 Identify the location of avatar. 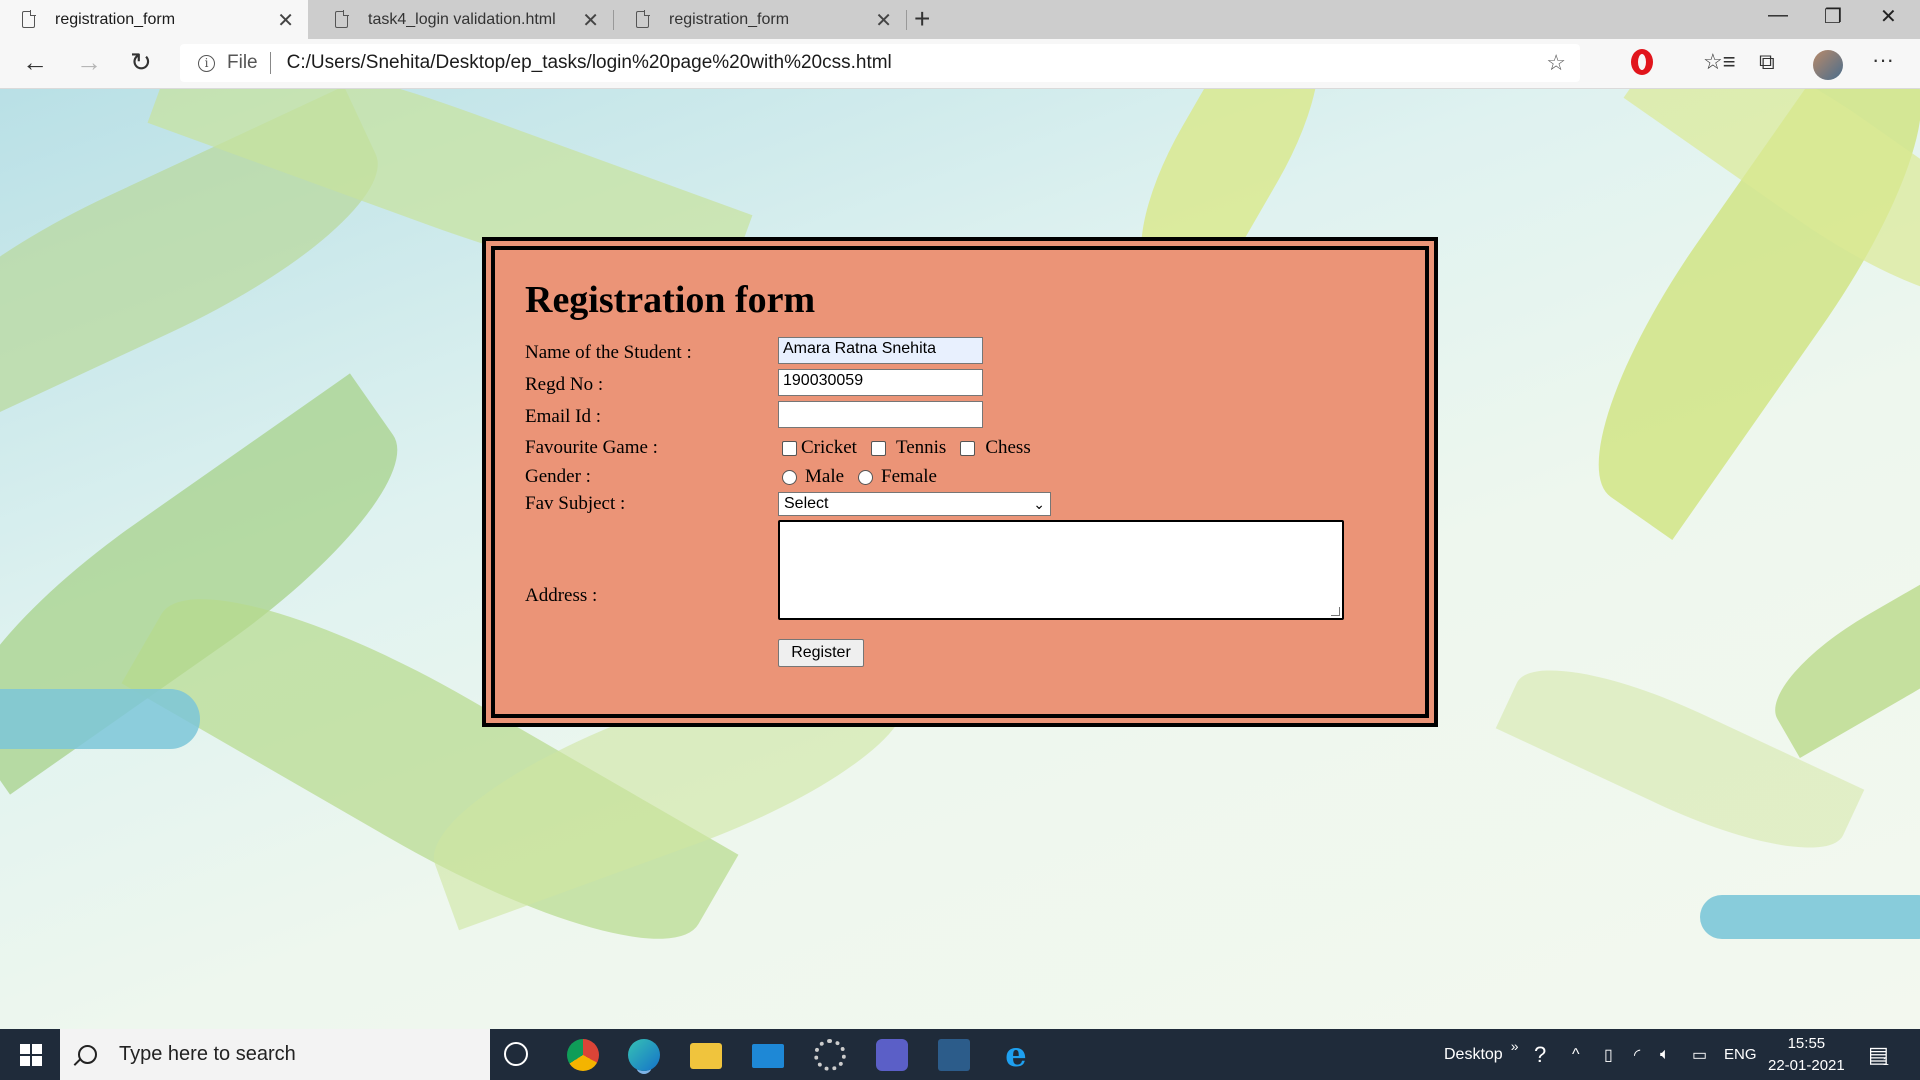
(1828, 65).